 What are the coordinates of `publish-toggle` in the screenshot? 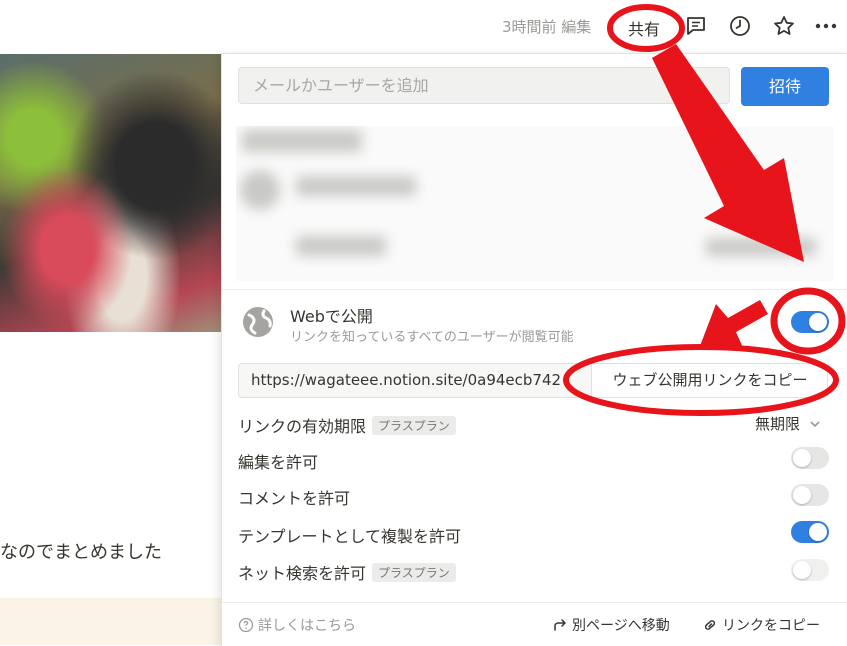 It's located at (810, 322).